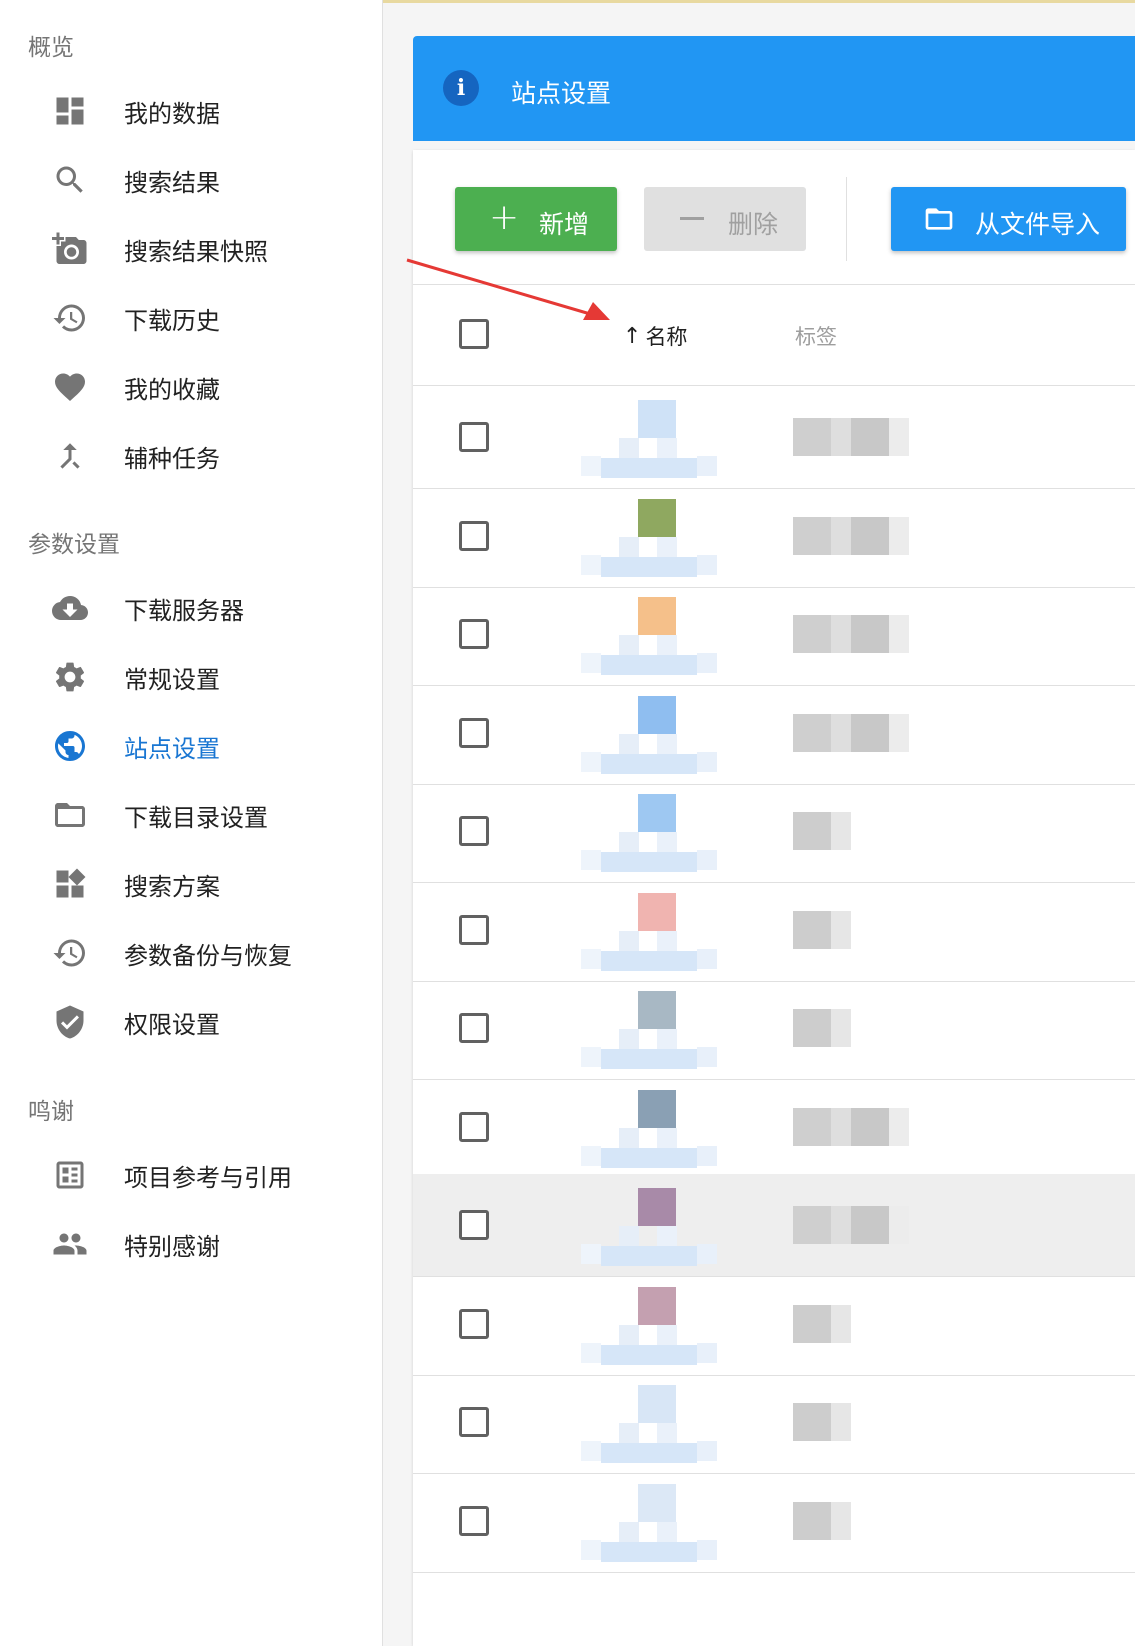 This screenshot has height=1646, width=1135. I want to click on sidebar-item-site-settings: 站点设置, so click(191, 746).